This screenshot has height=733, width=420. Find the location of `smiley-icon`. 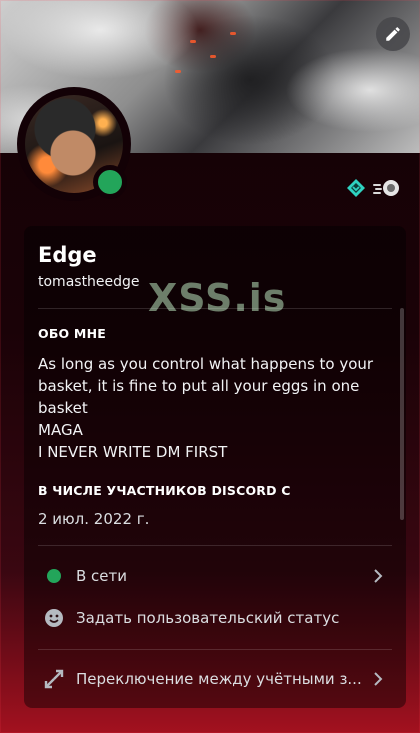

smiley-icon is located at coordinates (54, 618).